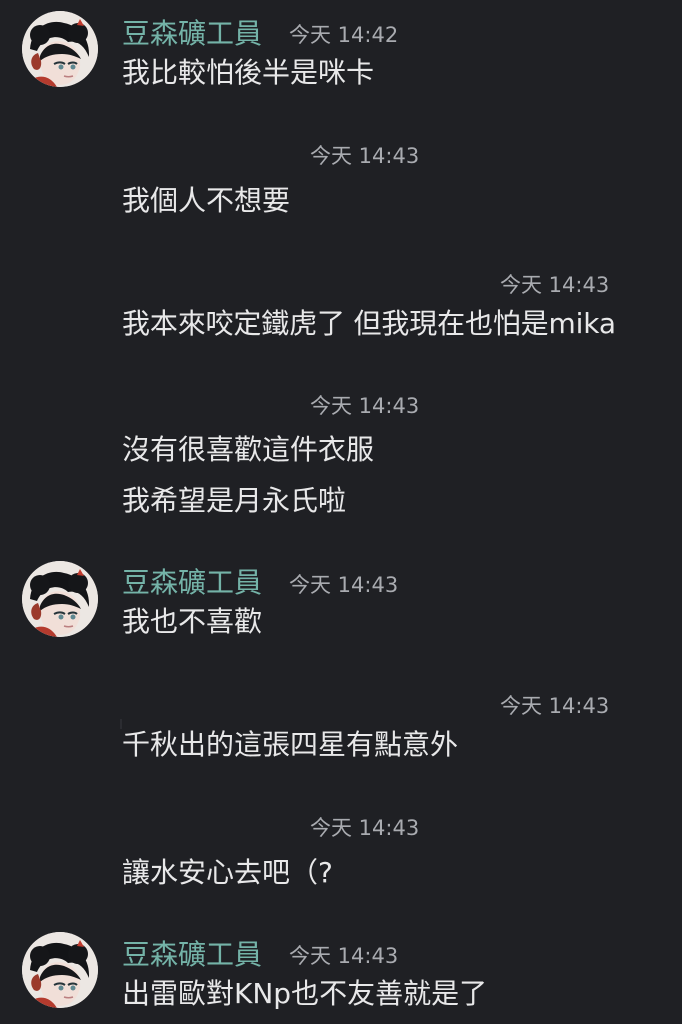 This screenshot has width=682, height=1024. I want to click on message-text: 我希望是月永氏啦, so click(234, 500).